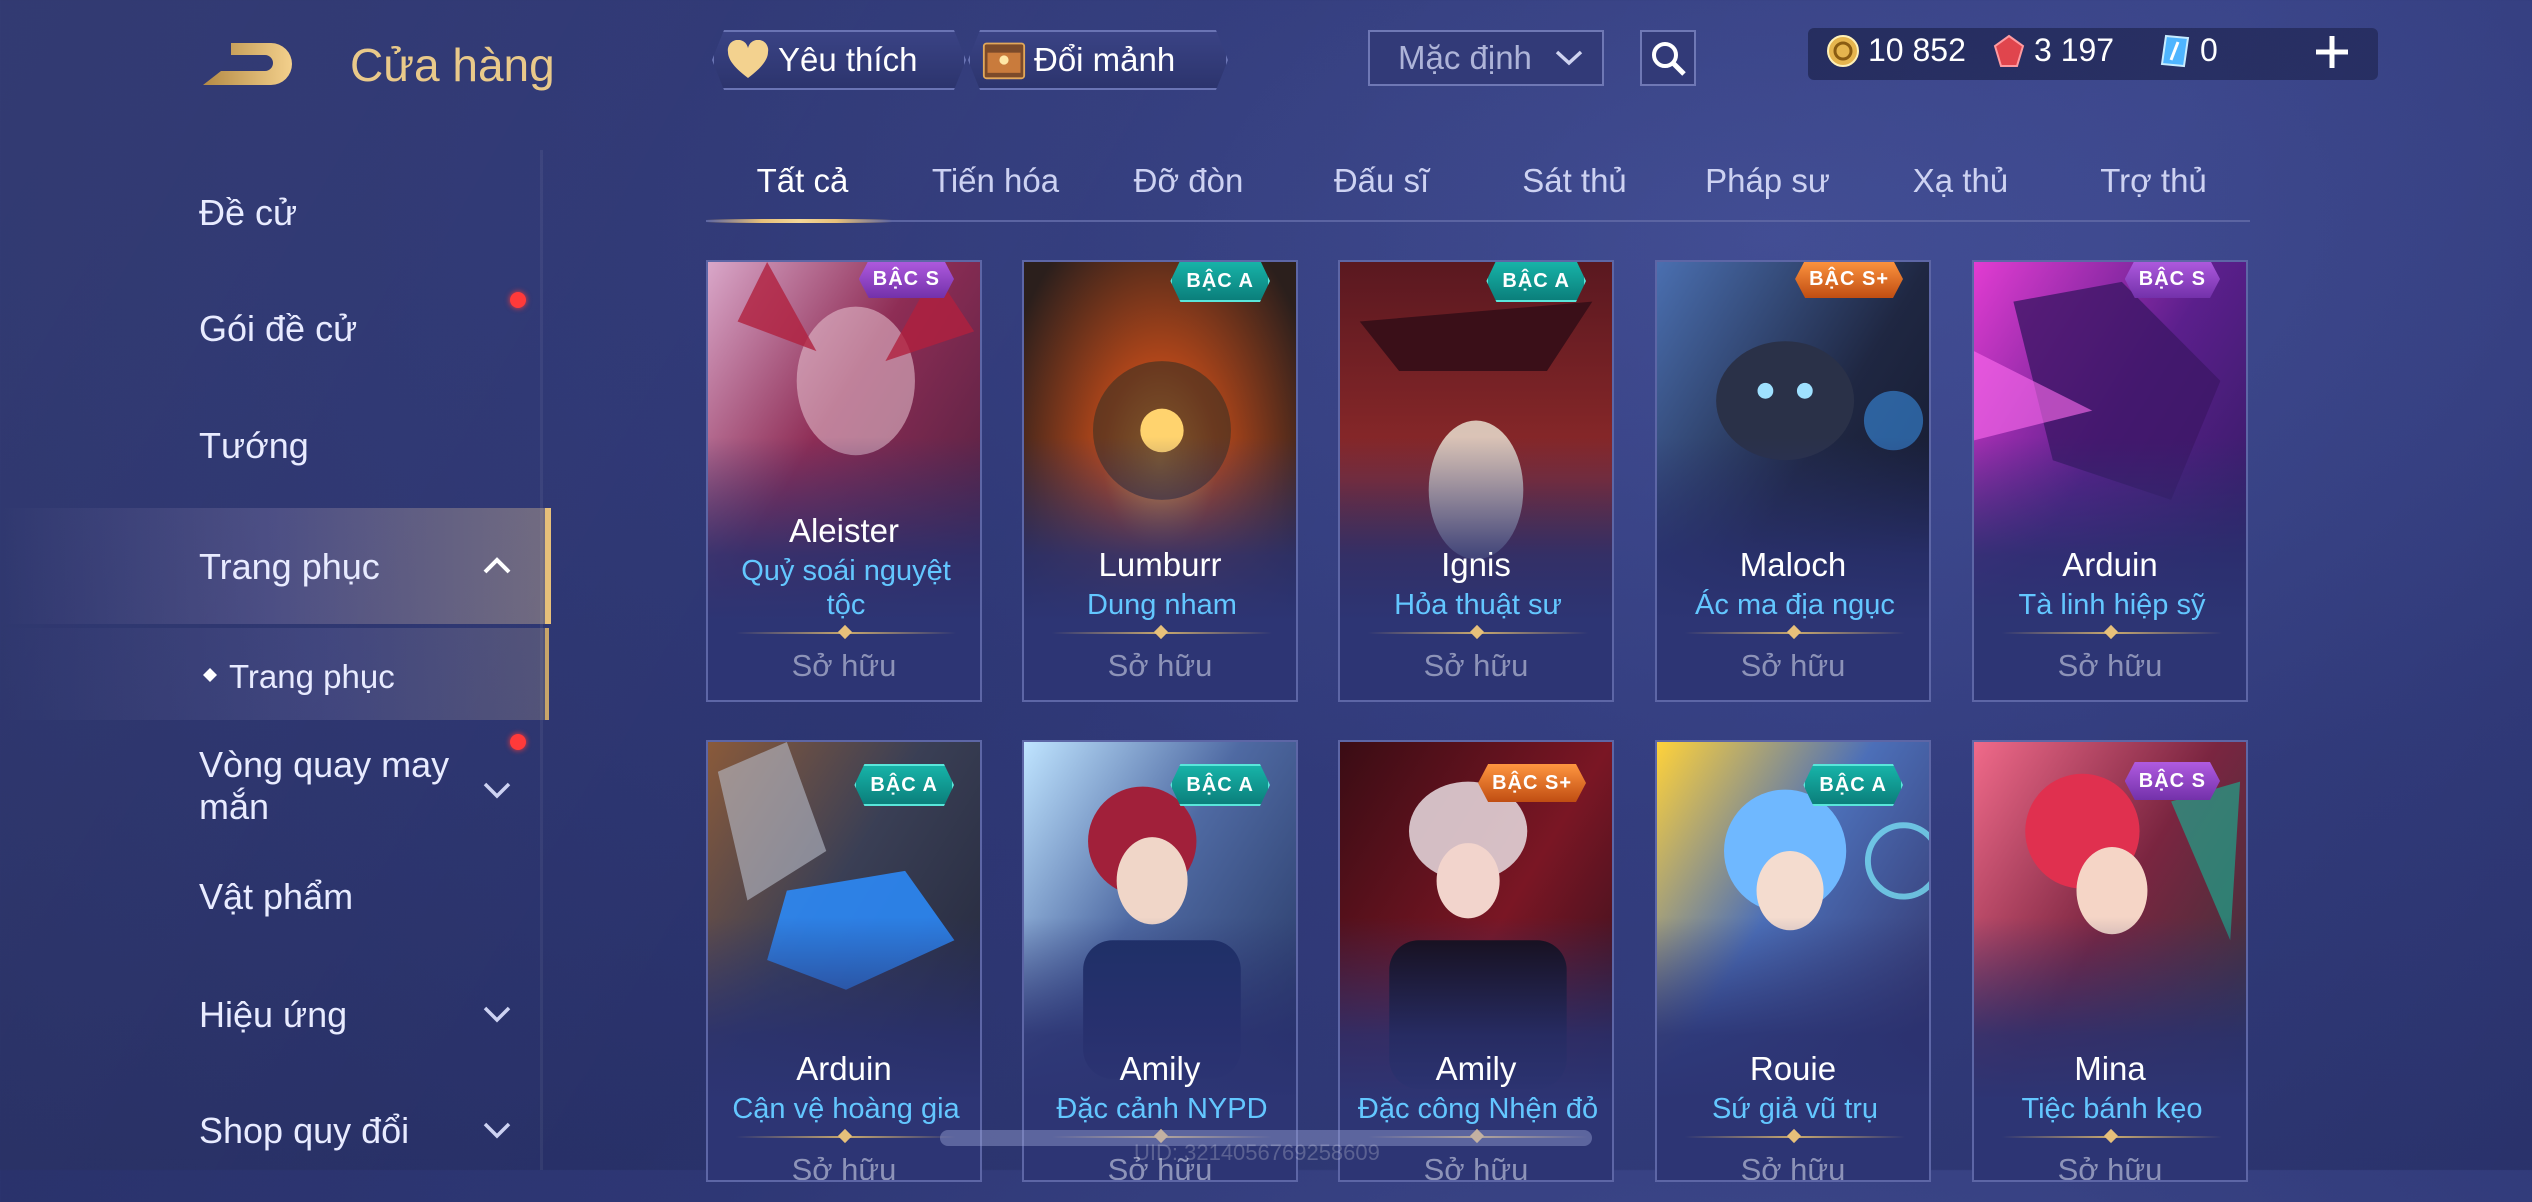  I want to click on sidebar-item-effects: Hiệu ứng, so click(272, 1031).